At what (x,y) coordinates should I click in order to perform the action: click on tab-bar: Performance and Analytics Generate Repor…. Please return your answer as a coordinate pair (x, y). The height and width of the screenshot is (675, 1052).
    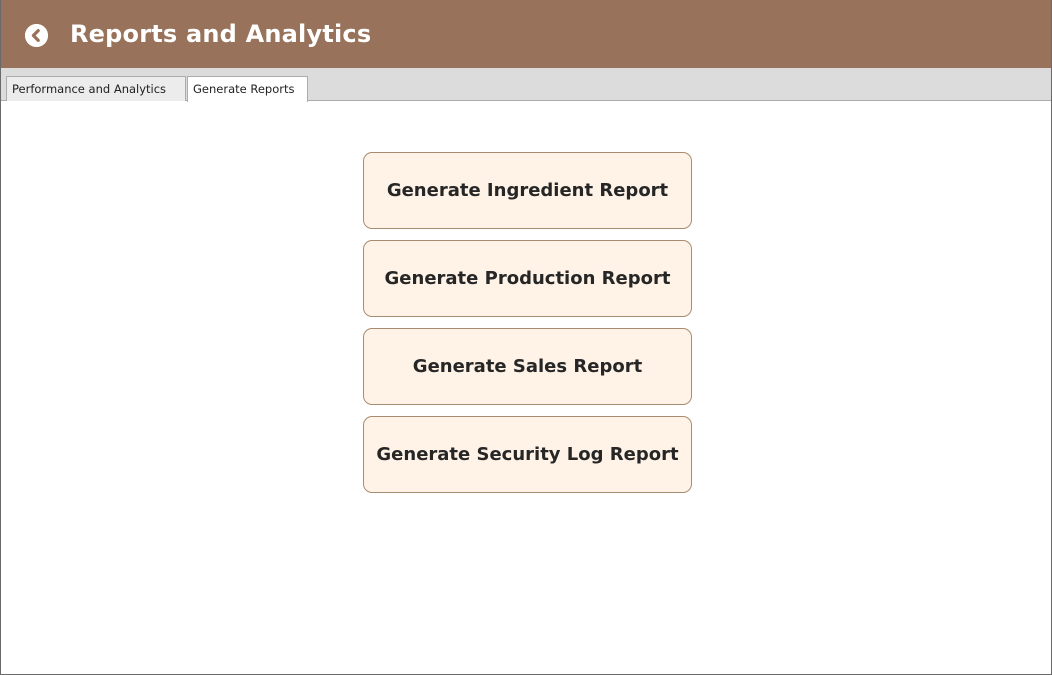
    Looking at the image, I should click on (526, 85).